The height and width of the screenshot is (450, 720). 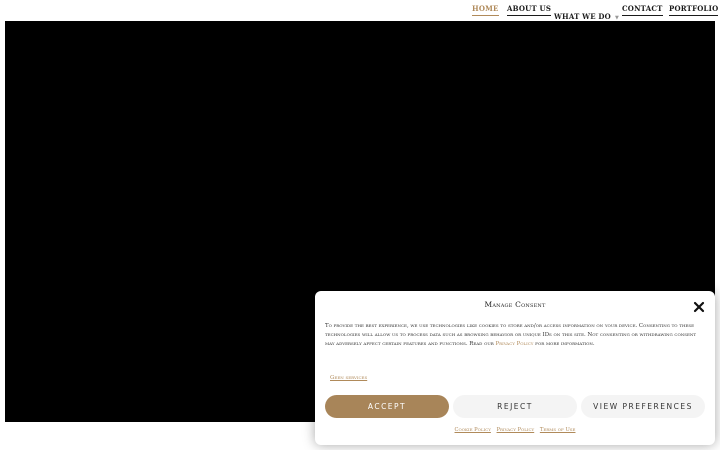 I want to click on privacy-policy-footer-link: Privacy Policy, so click(x=516, y=430).